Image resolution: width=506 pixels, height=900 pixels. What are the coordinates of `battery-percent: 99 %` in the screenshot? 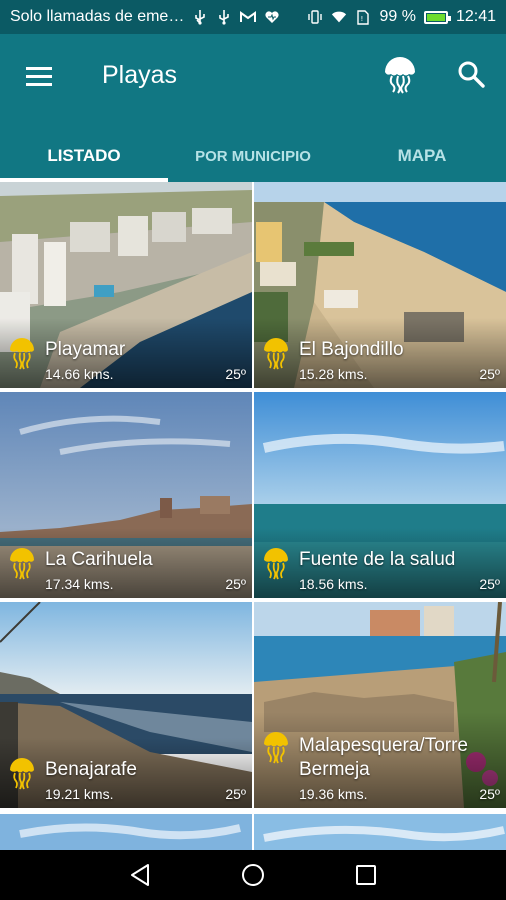 It's located at (397, 16).